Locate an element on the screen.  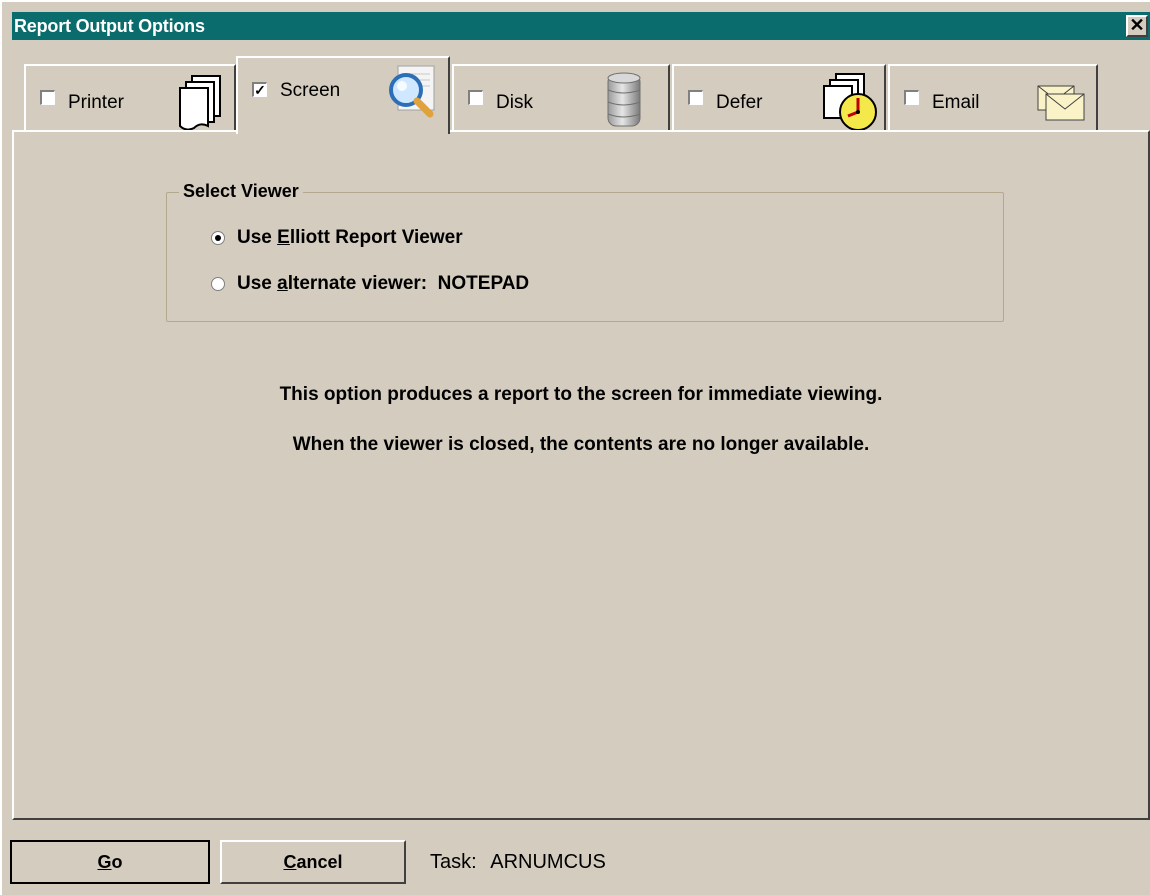
tab-email-label: Email is located at coordinates (956, 102).